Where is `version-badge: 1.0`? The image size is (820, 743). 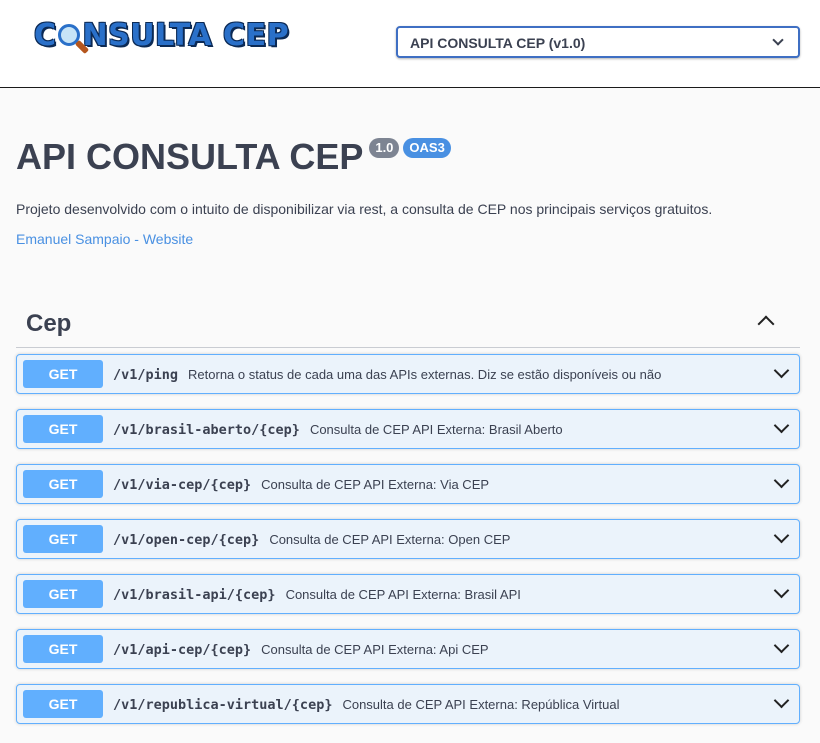 version-badge: 1.0 is located at coordinates (384, 148).